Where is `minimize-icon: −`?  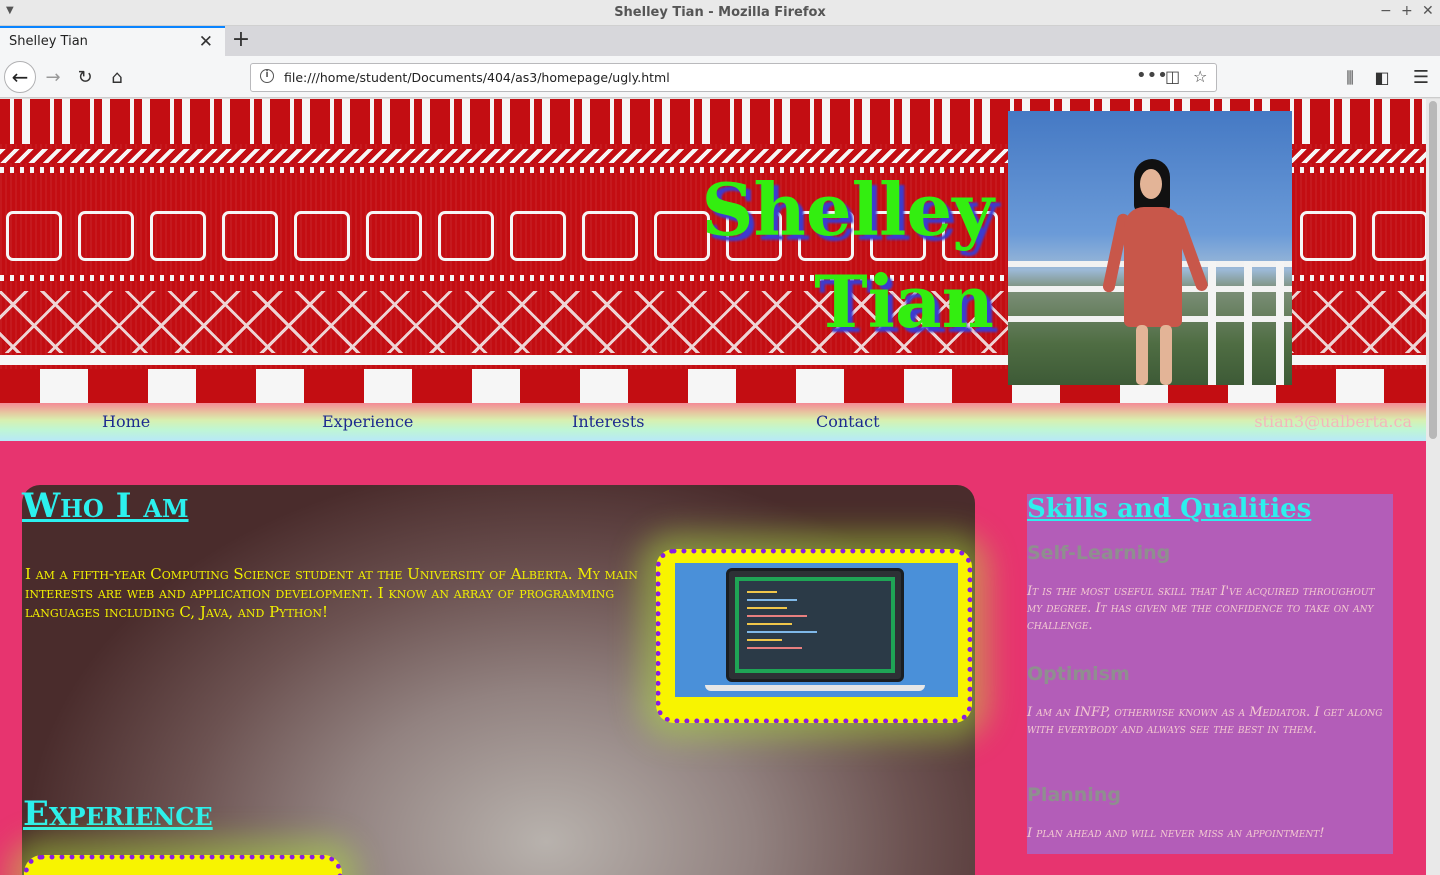
minimize-icon: − is located at coordinates (1386, 11).